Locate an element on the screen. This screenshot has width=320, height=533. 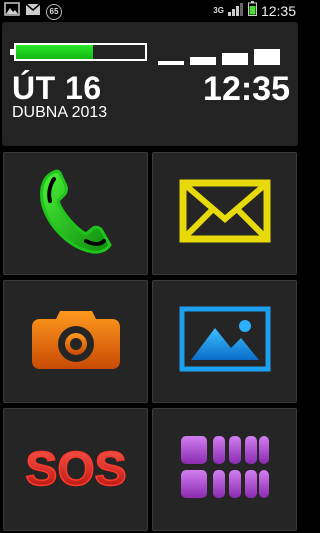
day-label: ÚT 16 is located at coordinates (57, 88).